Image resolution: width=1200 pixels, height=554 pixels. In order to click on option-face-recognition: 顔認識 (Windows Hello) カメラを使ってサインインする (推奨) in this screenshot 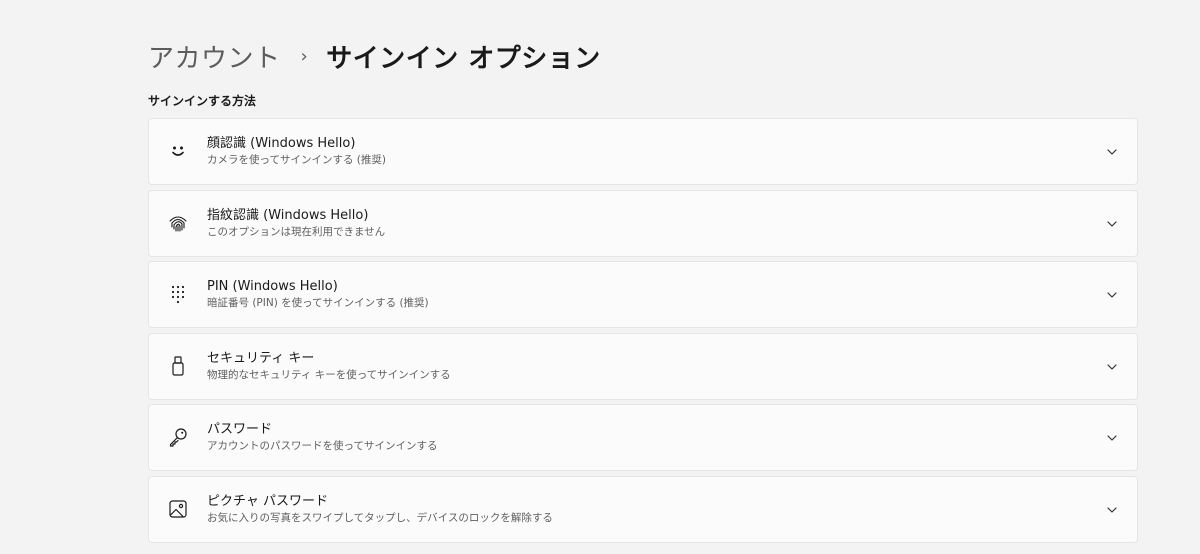, I will do `click(643, 151)`.